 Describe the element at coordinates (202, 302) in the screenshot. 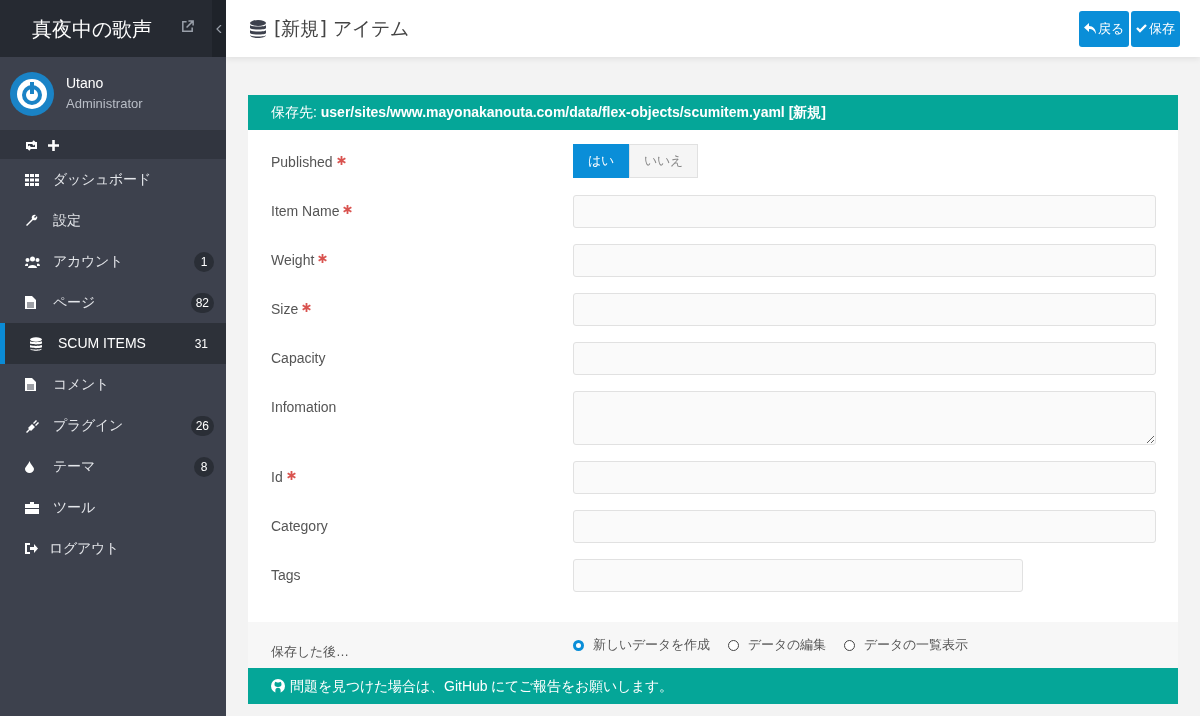

I see `count-badge: 82` at that location.